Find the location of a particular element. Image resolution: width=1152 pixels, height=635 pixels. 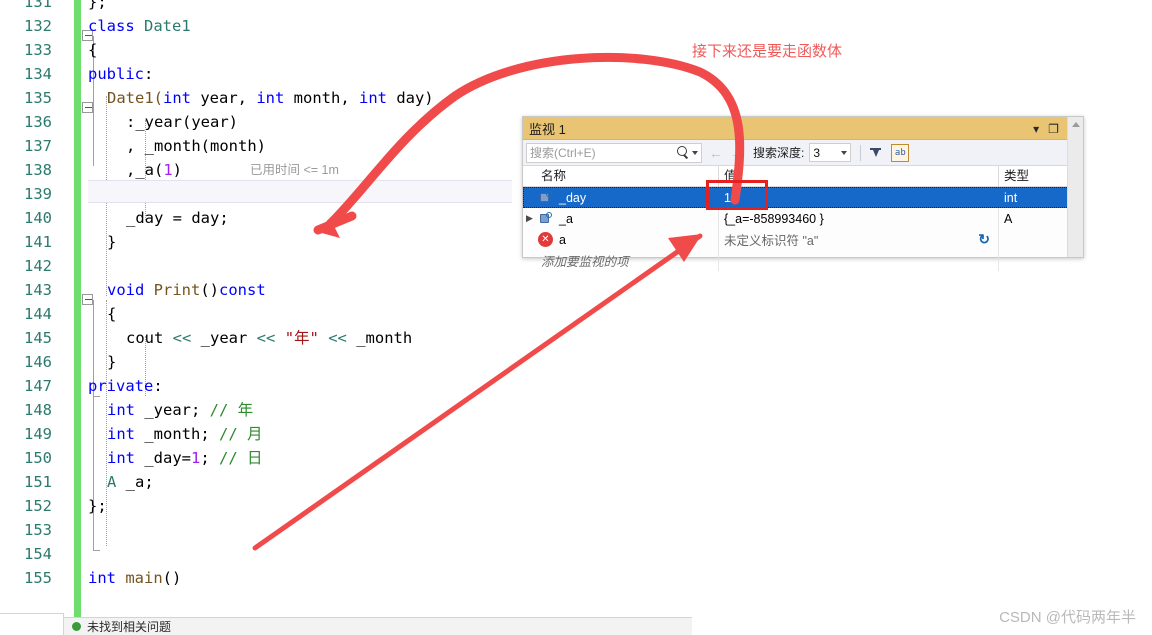

code-line: 147 private: is located at coordinates (576, 386).